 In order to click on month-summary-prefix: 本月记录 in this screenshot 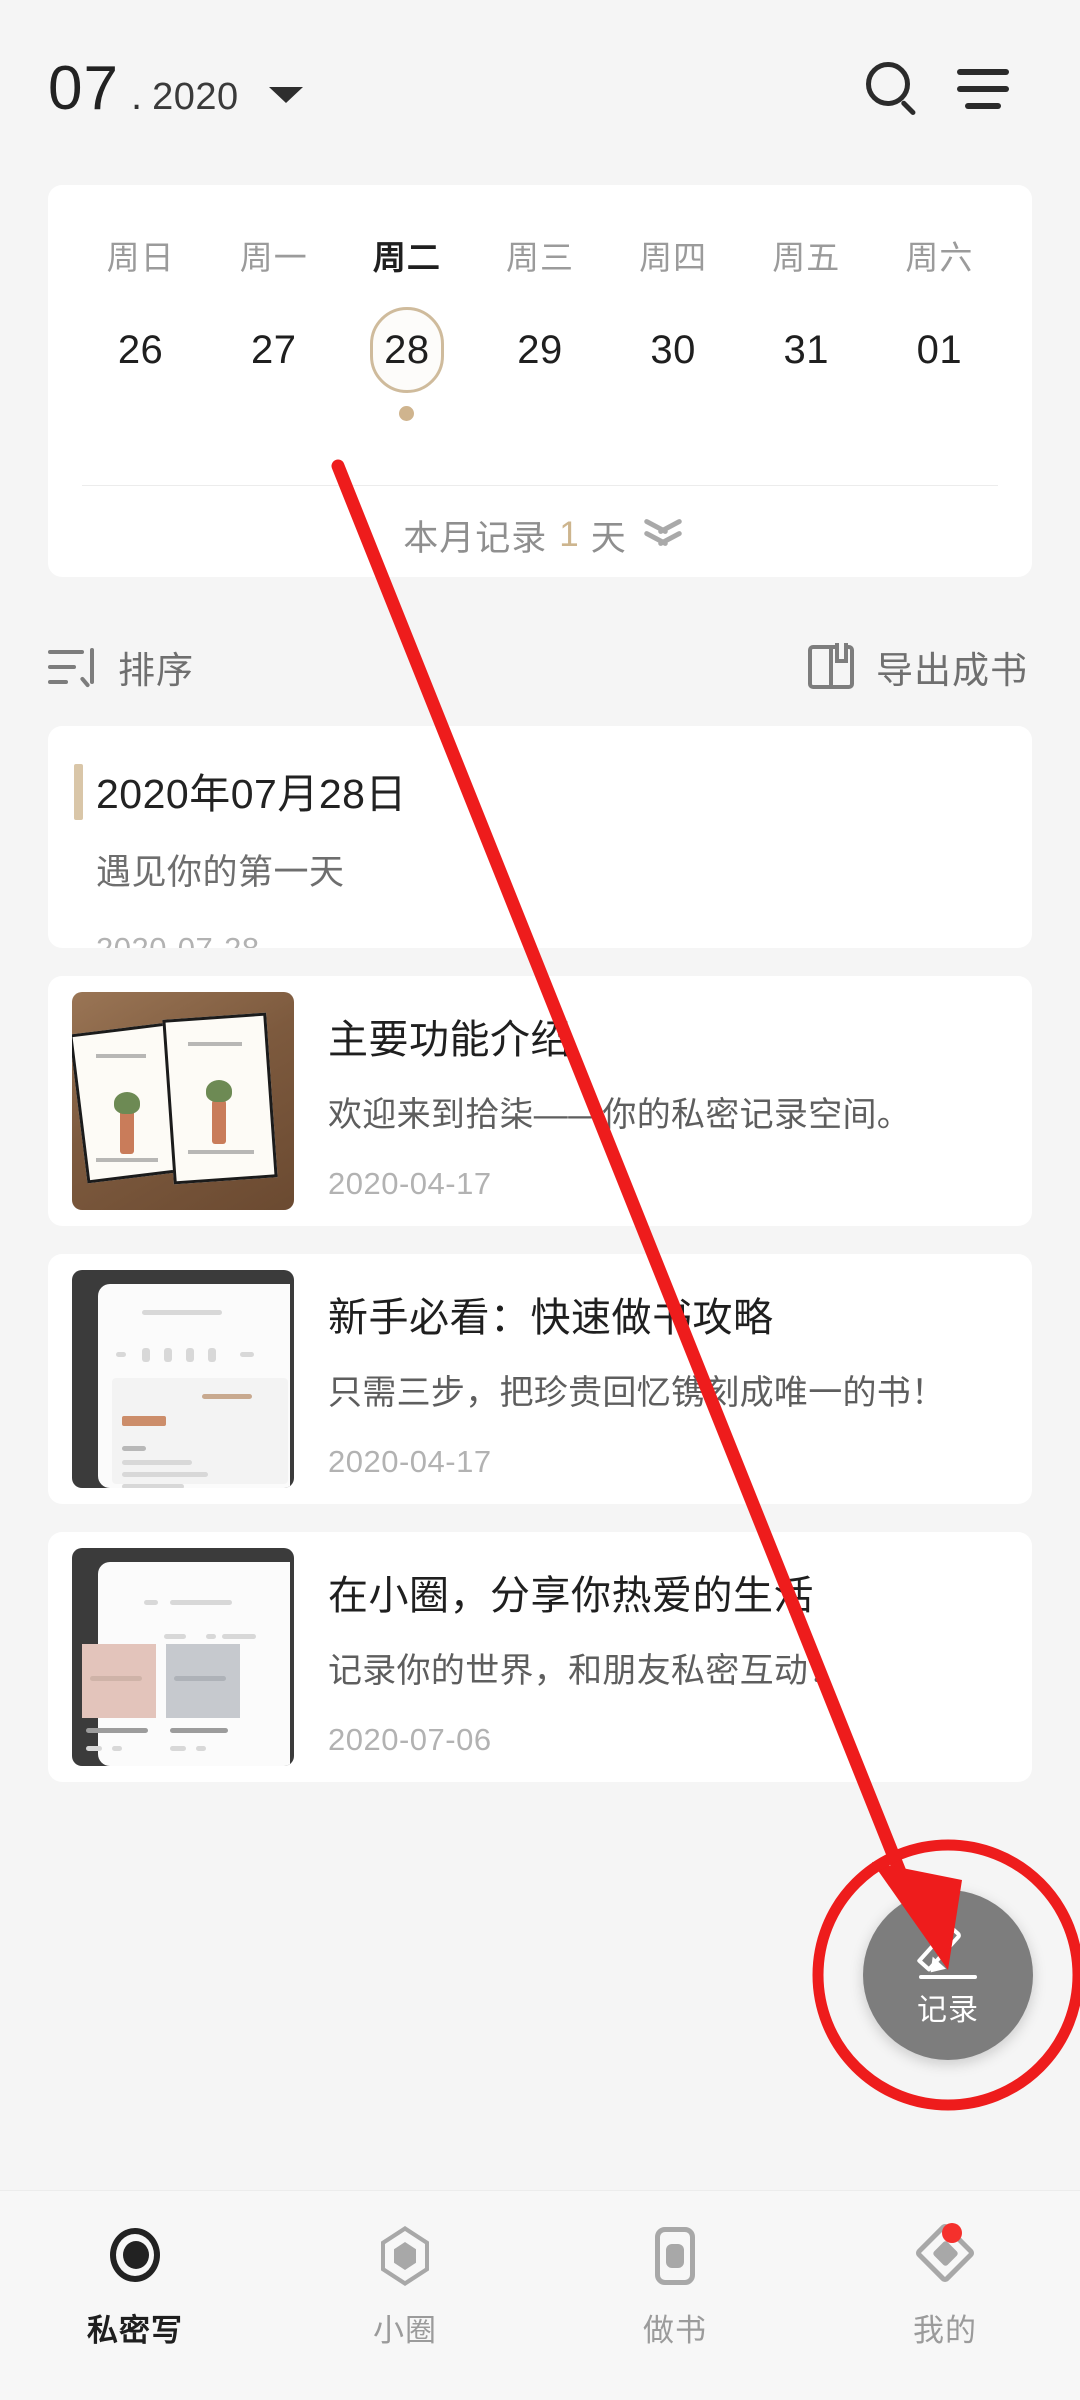, I will do `click(475, 538)`.